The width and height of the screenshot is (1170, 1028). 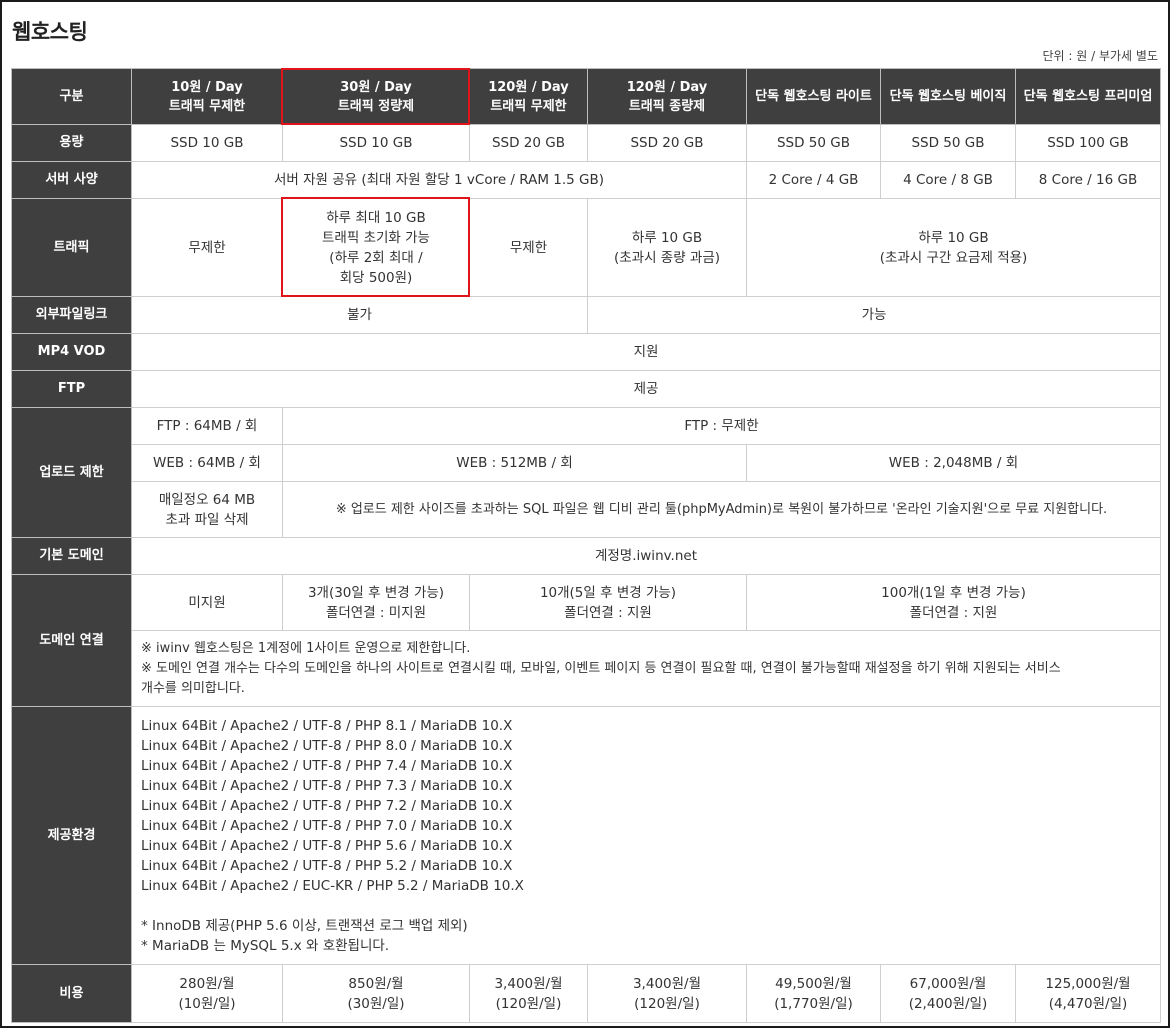 What do you see at coordinates (193, 688) in the screenshot?
I see `domain-note: 개수를 의미합니다.` at bounding box center [193, 688].